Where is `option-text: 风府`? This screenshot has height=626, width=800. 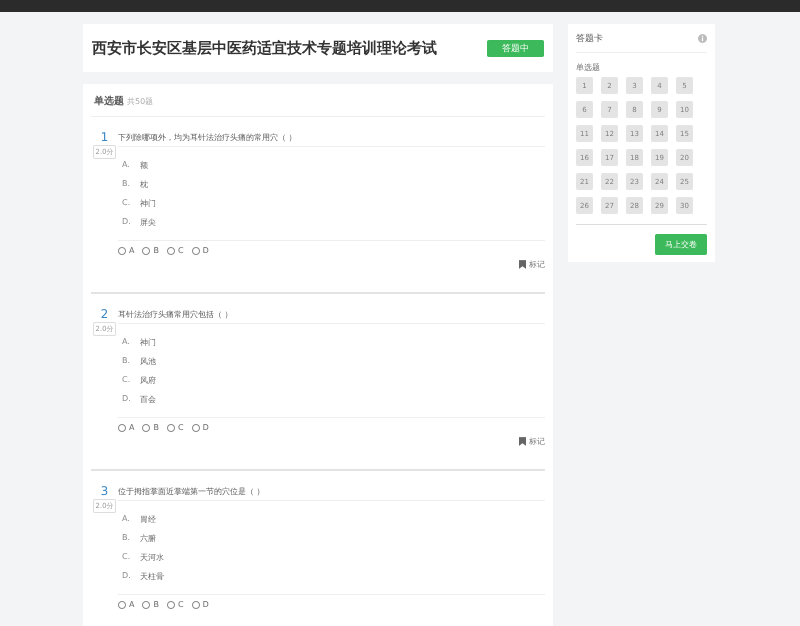
option-text: 风府 is located at coordinates (148, 381).